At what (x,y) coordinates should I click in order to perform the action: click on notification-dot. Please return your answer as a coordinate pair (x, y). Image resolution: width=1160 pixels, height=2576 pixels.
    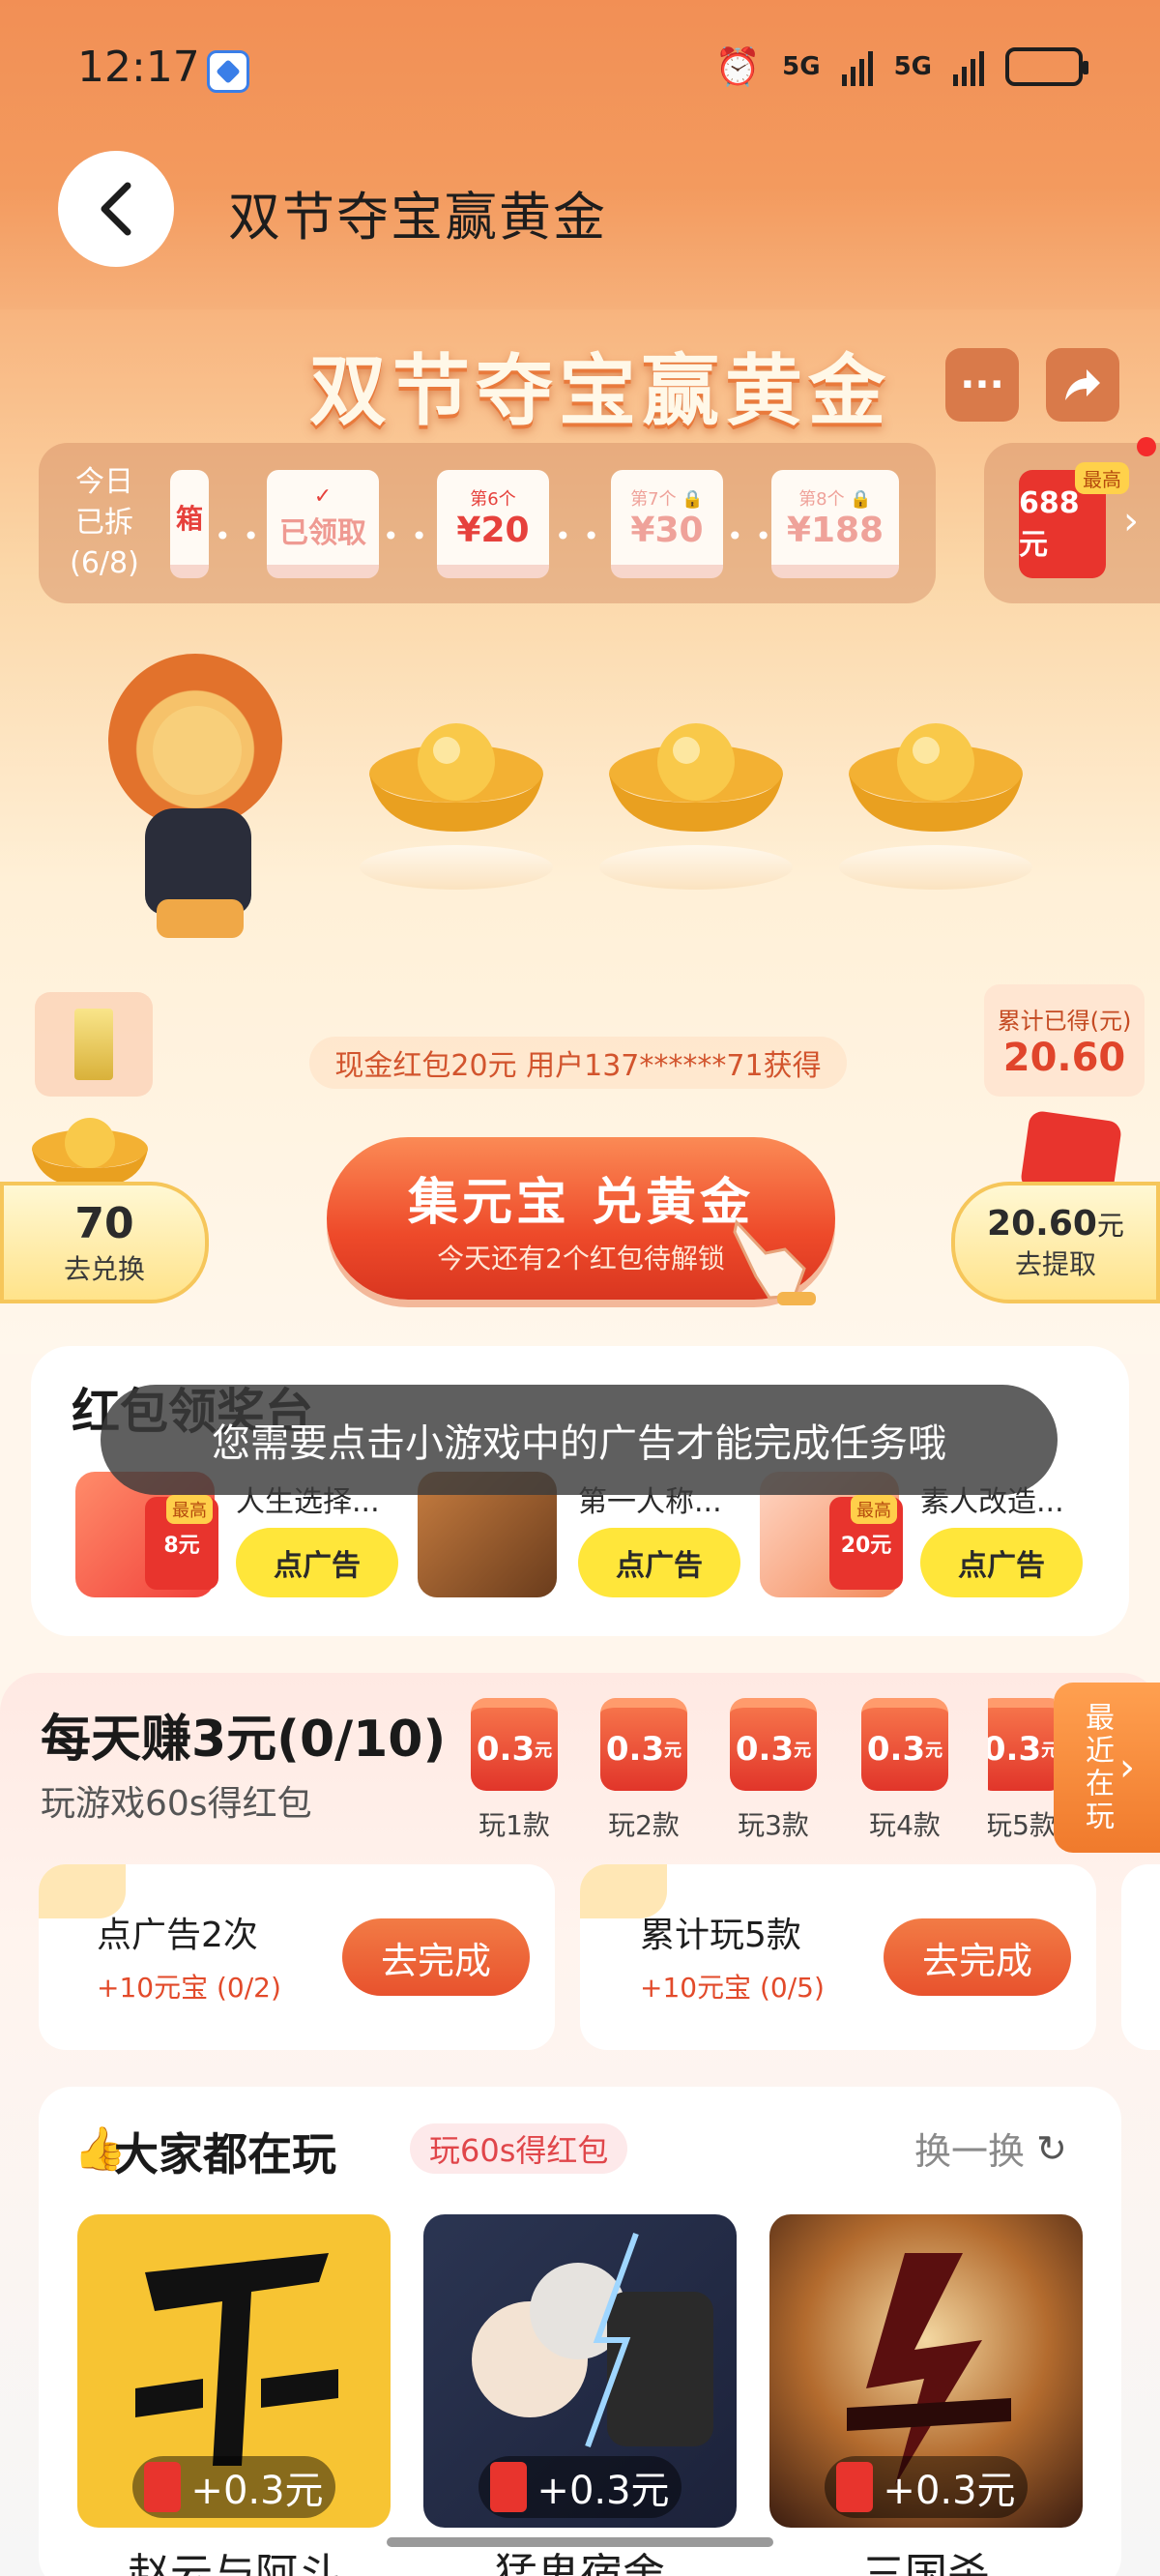
    Looking at the image, I should click on (1146, 446).